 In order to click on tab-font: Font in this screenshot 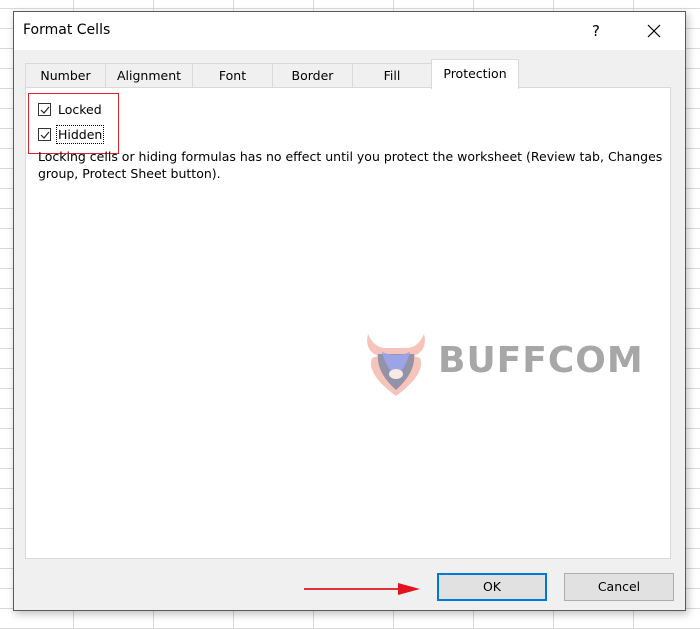, I will do `click(232, 75)`.